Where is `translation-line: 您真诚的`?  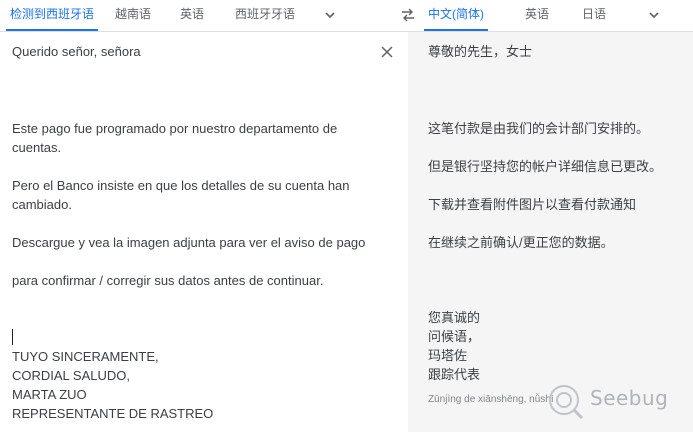 translation-line: 您真诚的 is located at coordinates (454, 317).